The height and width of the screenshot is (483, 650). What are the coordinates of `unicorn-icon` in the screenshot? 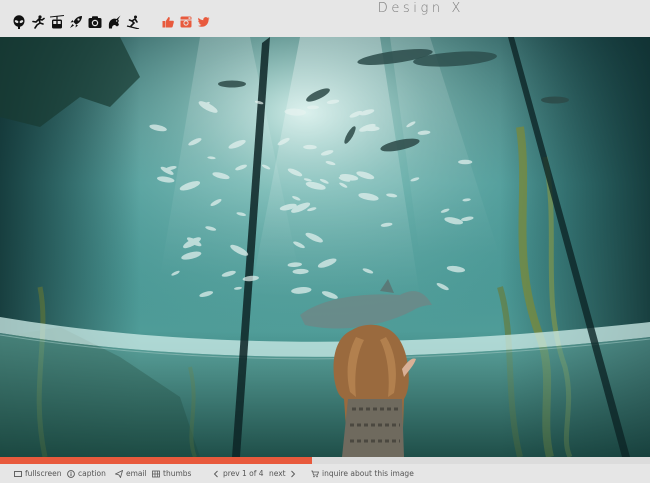 It's located at (114, 22).